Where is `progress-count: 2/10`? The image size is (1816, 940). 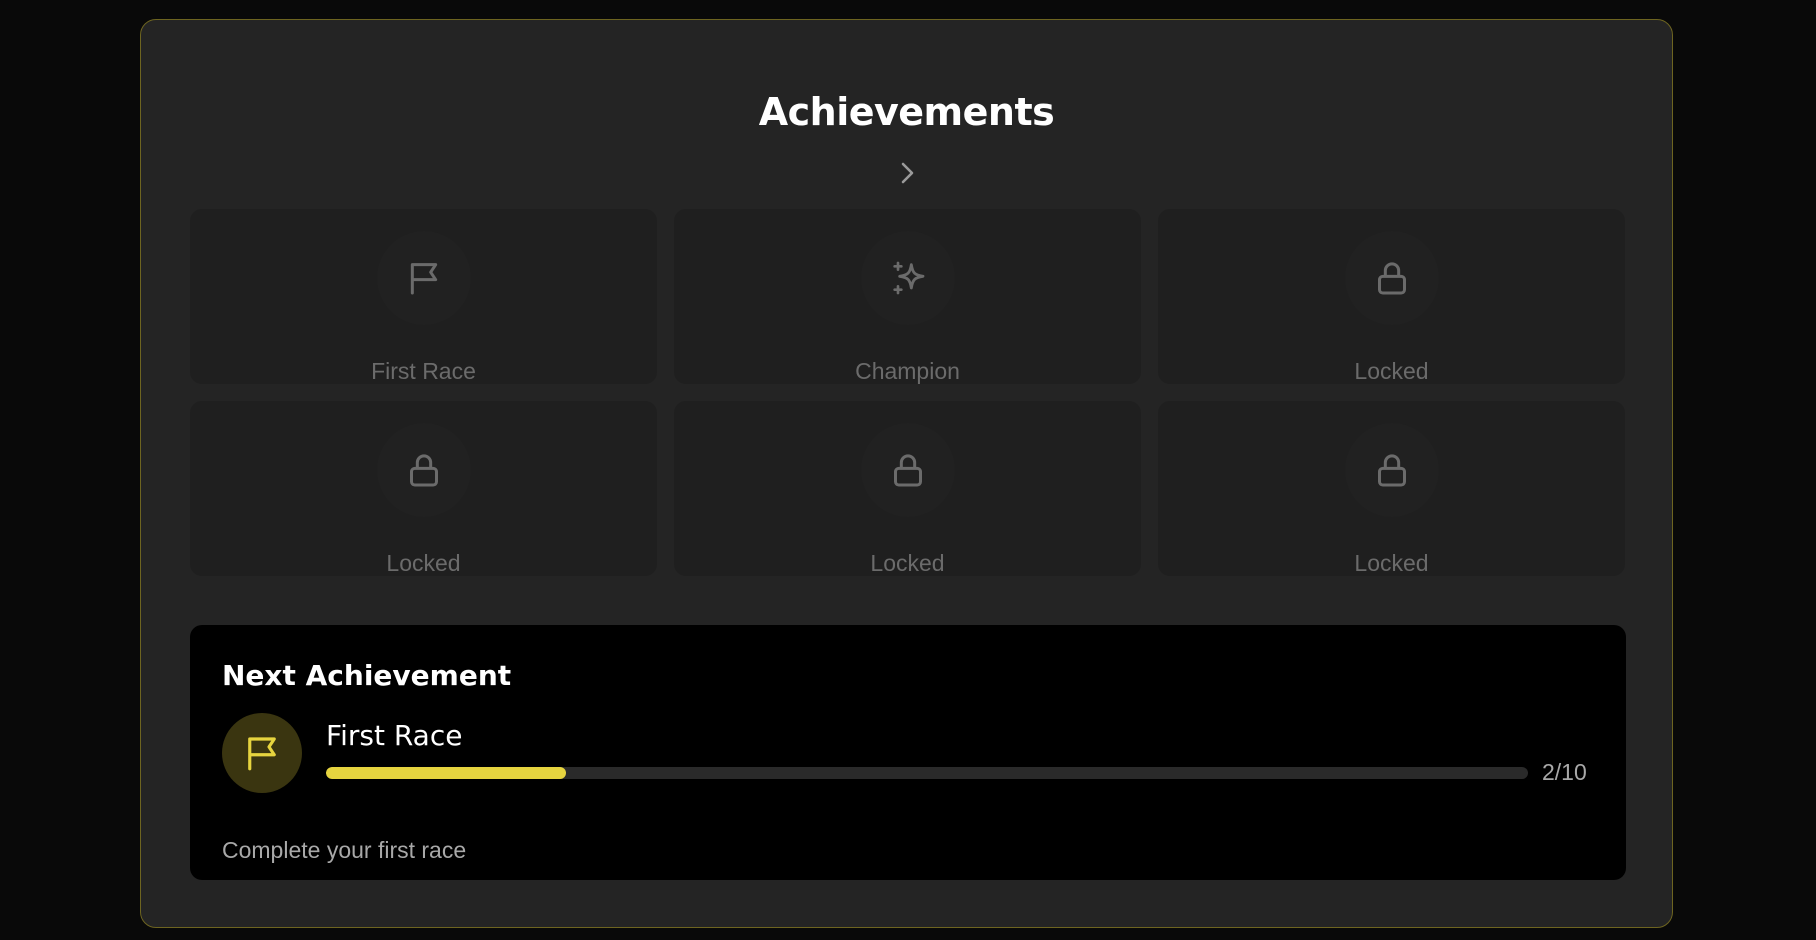 progress-count: 2/10 is located at coordinates (1564, 772).